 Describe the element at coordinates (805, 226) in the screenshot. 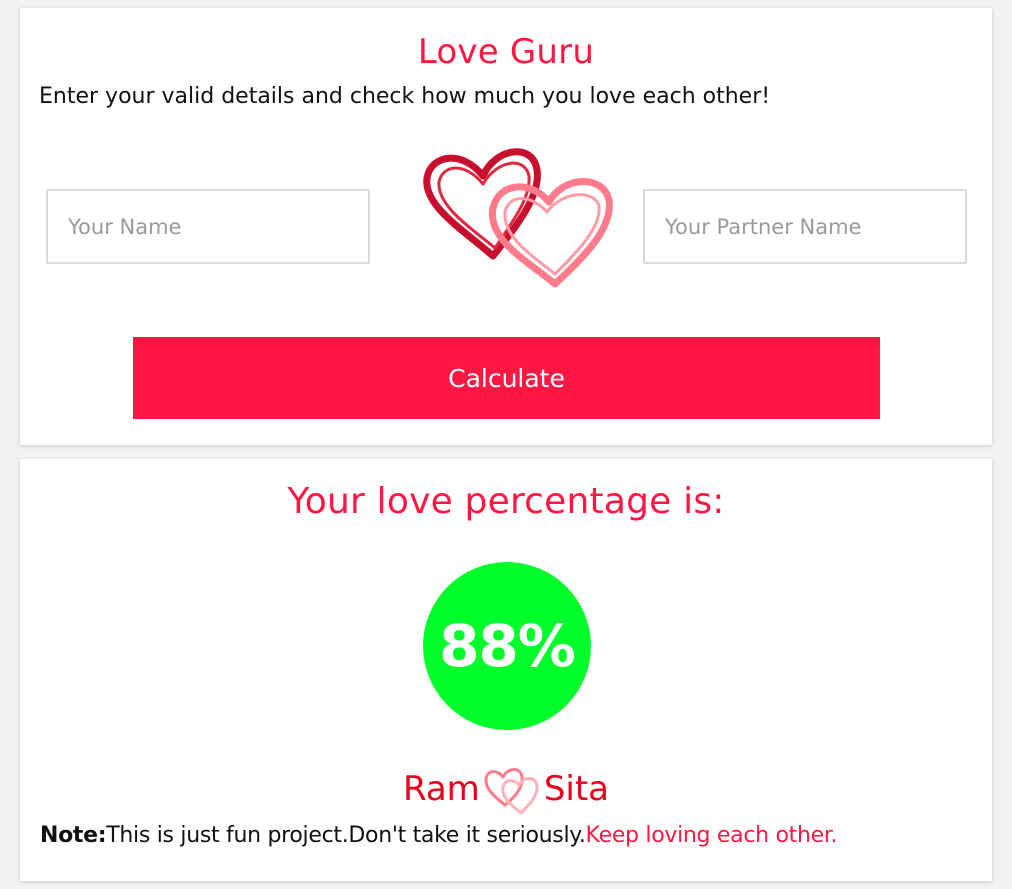

I see `partner-name-input` at that location.